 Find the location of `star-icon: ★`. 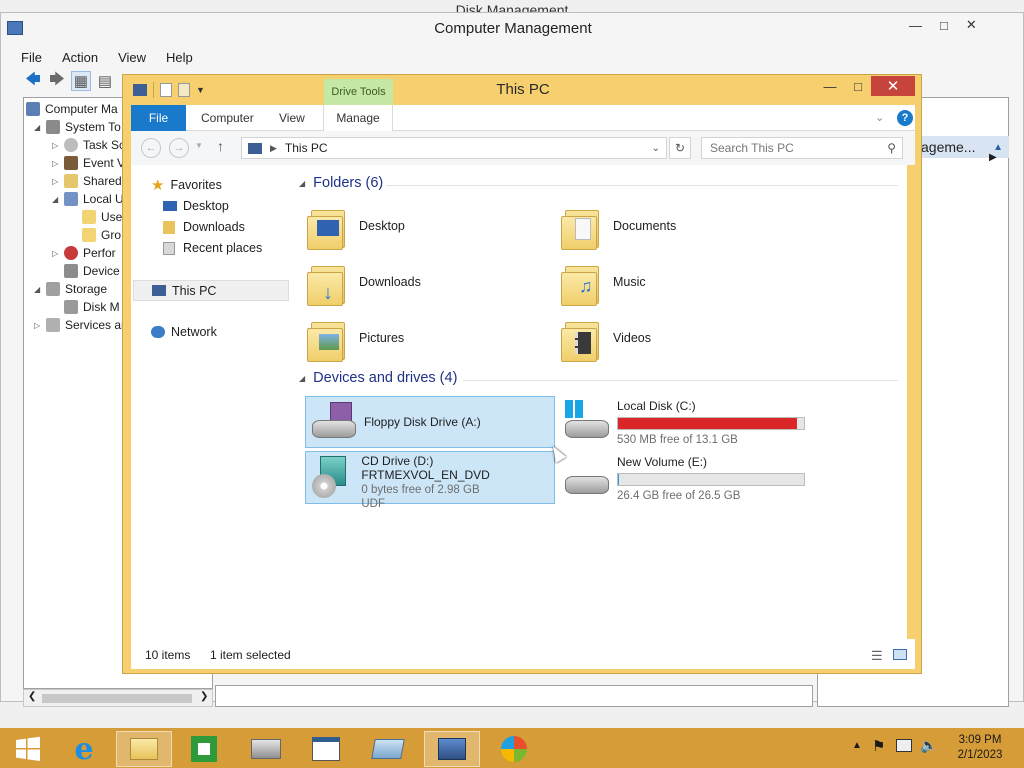

star-icon: ★ is located at coordinates (158, 185).